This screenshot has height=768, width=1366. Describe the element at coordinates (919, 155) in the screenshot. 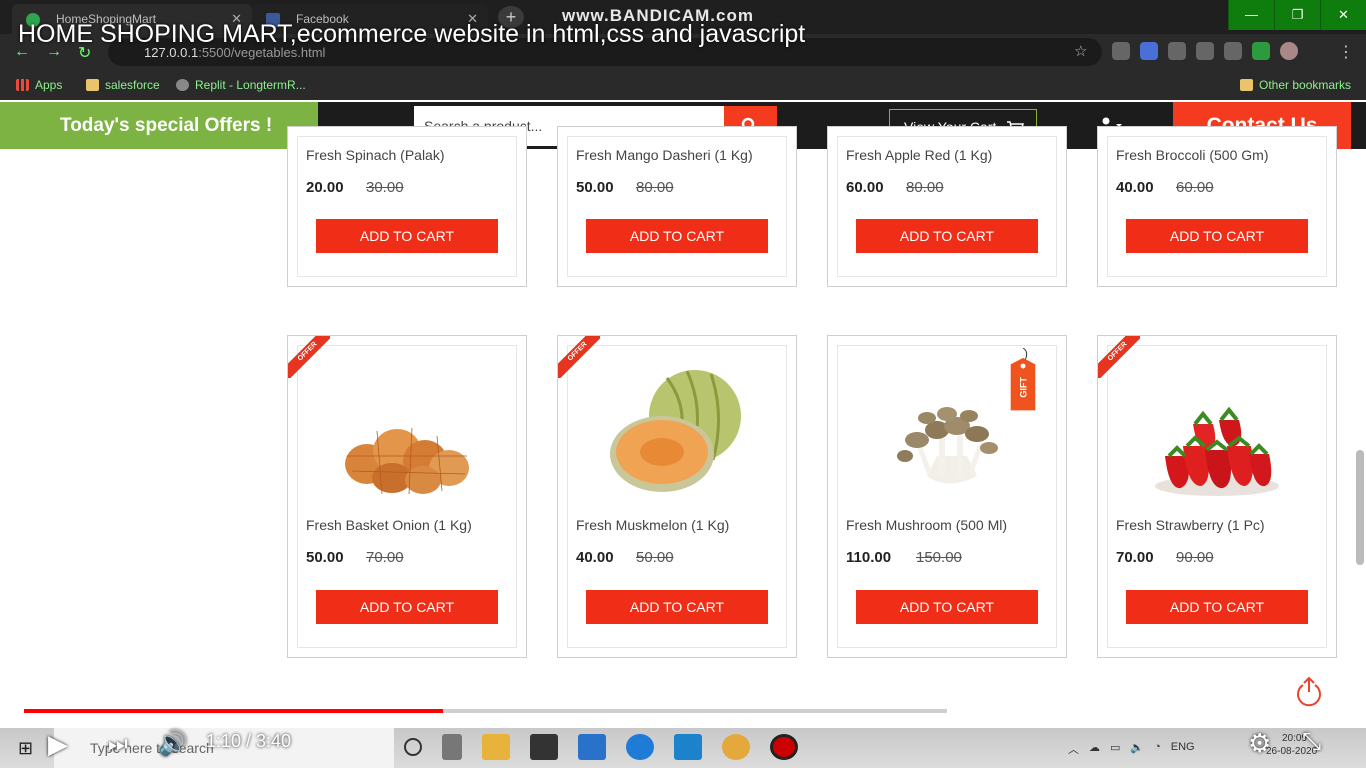

I see `product-name: Fresh Apple Red (1 Kg)` at that location.